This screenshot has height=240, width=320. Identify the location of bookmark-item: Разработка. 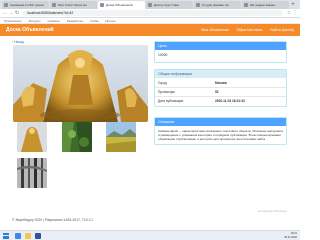
(75, 21).